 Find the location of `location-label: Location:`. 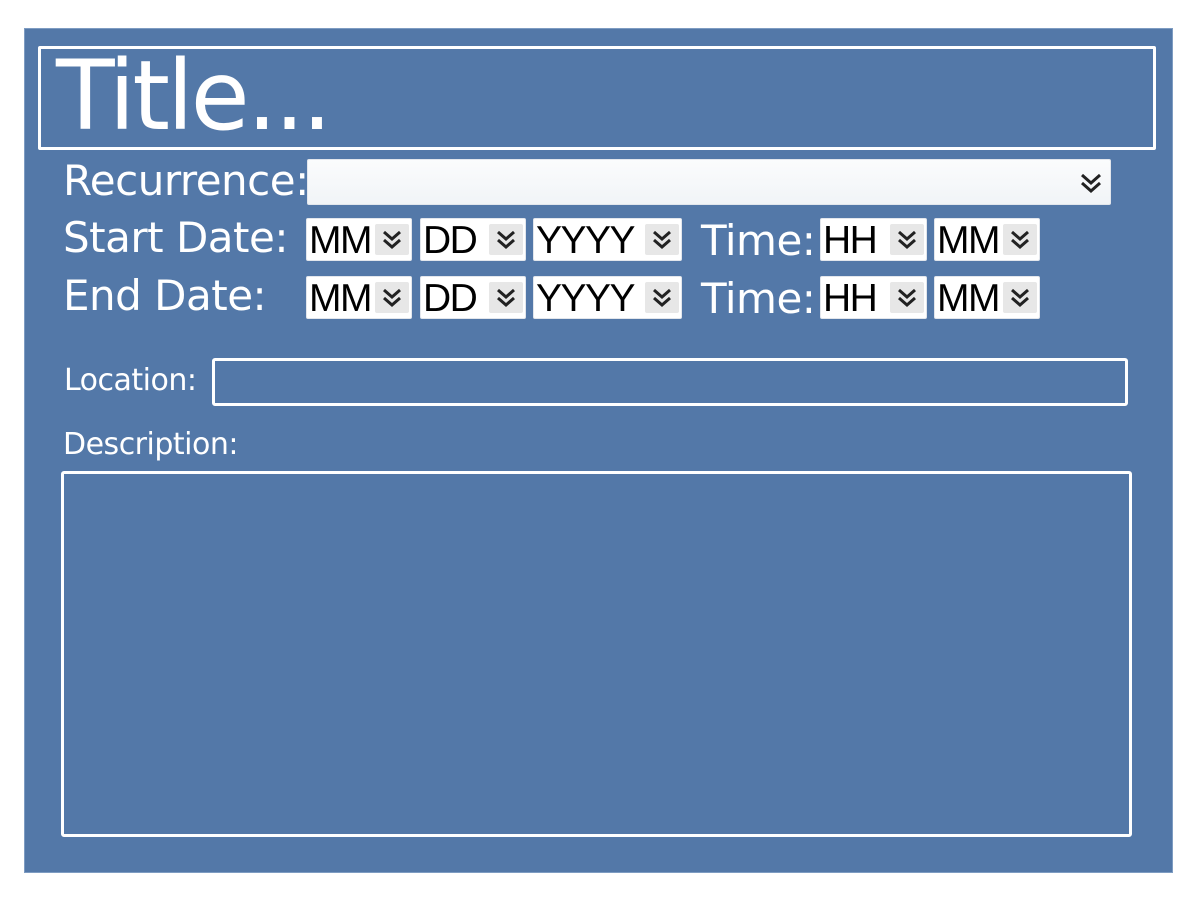

location-label: Location: is located at coordinates (130, 380).